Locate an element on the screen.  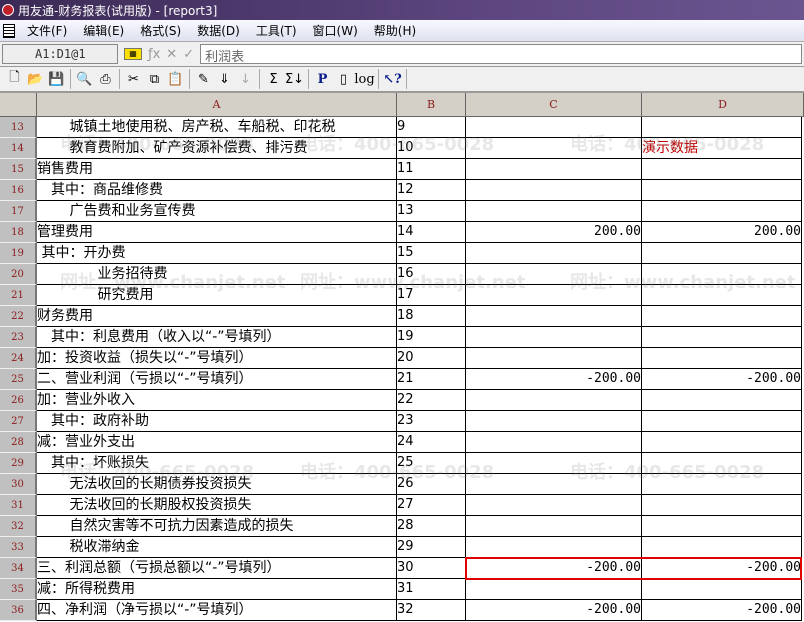
cell-b: 12 is located at coordinates (431, 190).